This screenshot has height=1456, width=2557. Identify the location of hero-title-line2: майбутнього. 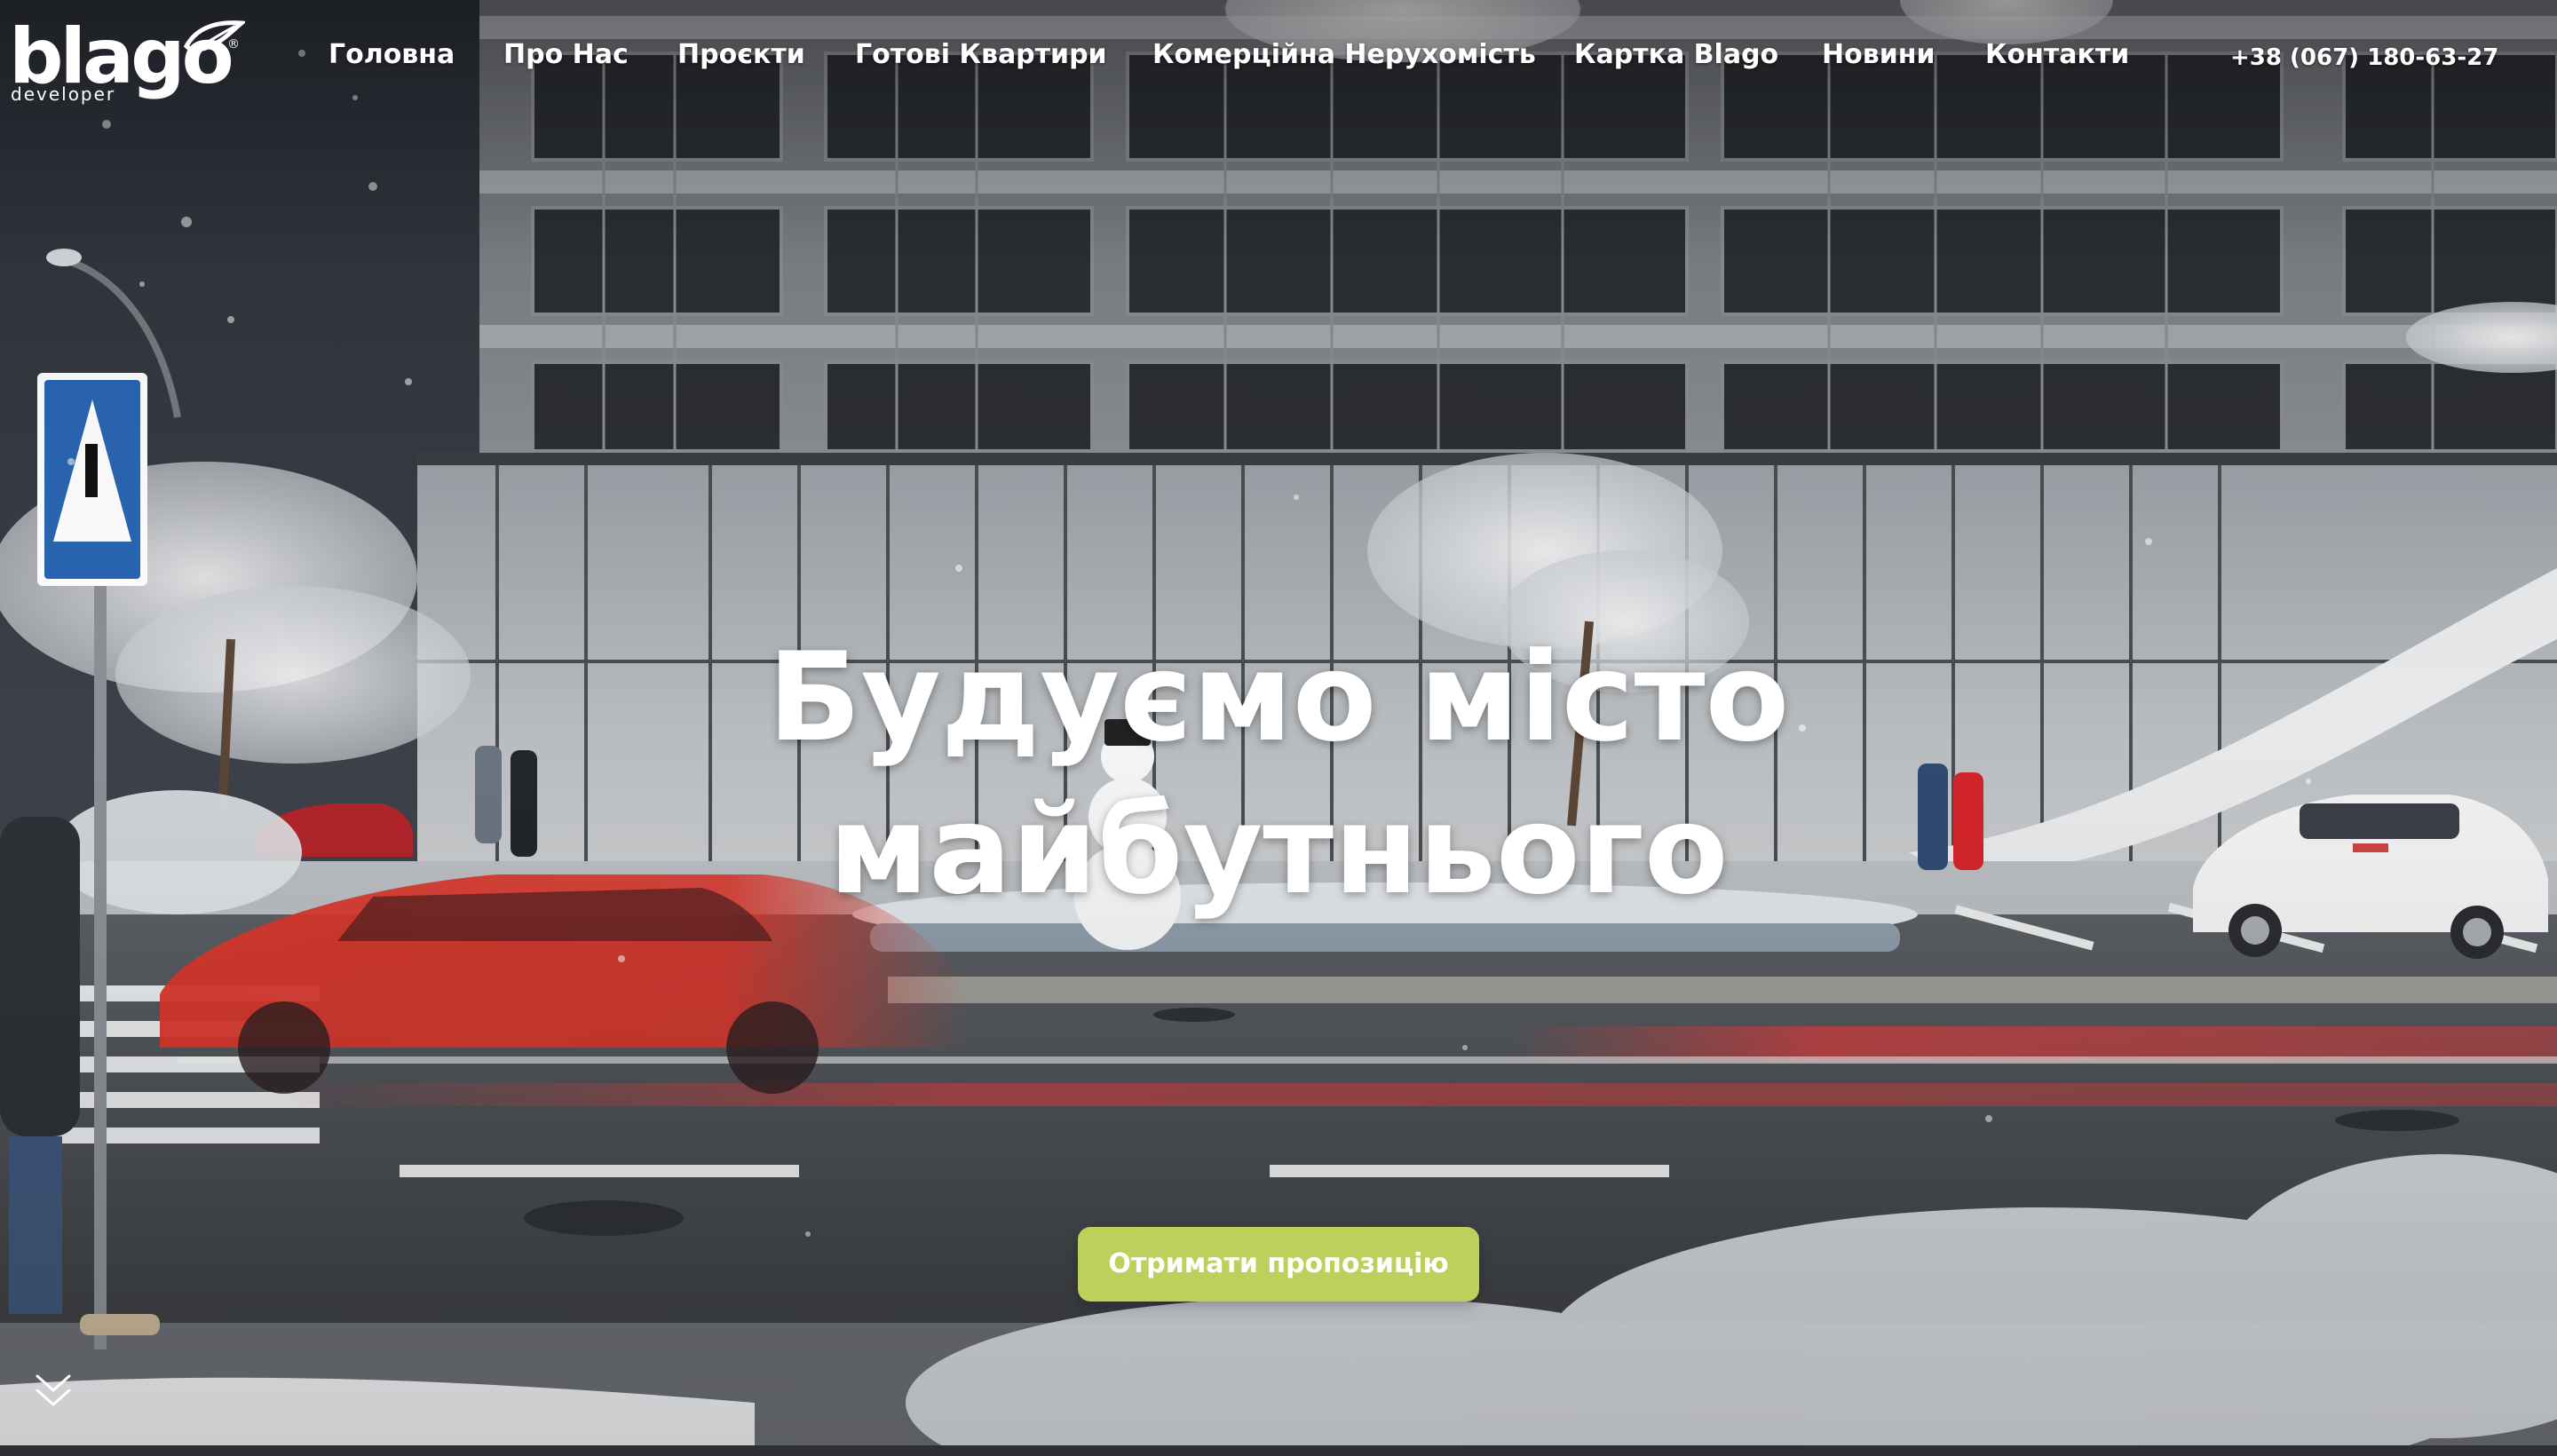
(1278, 851).